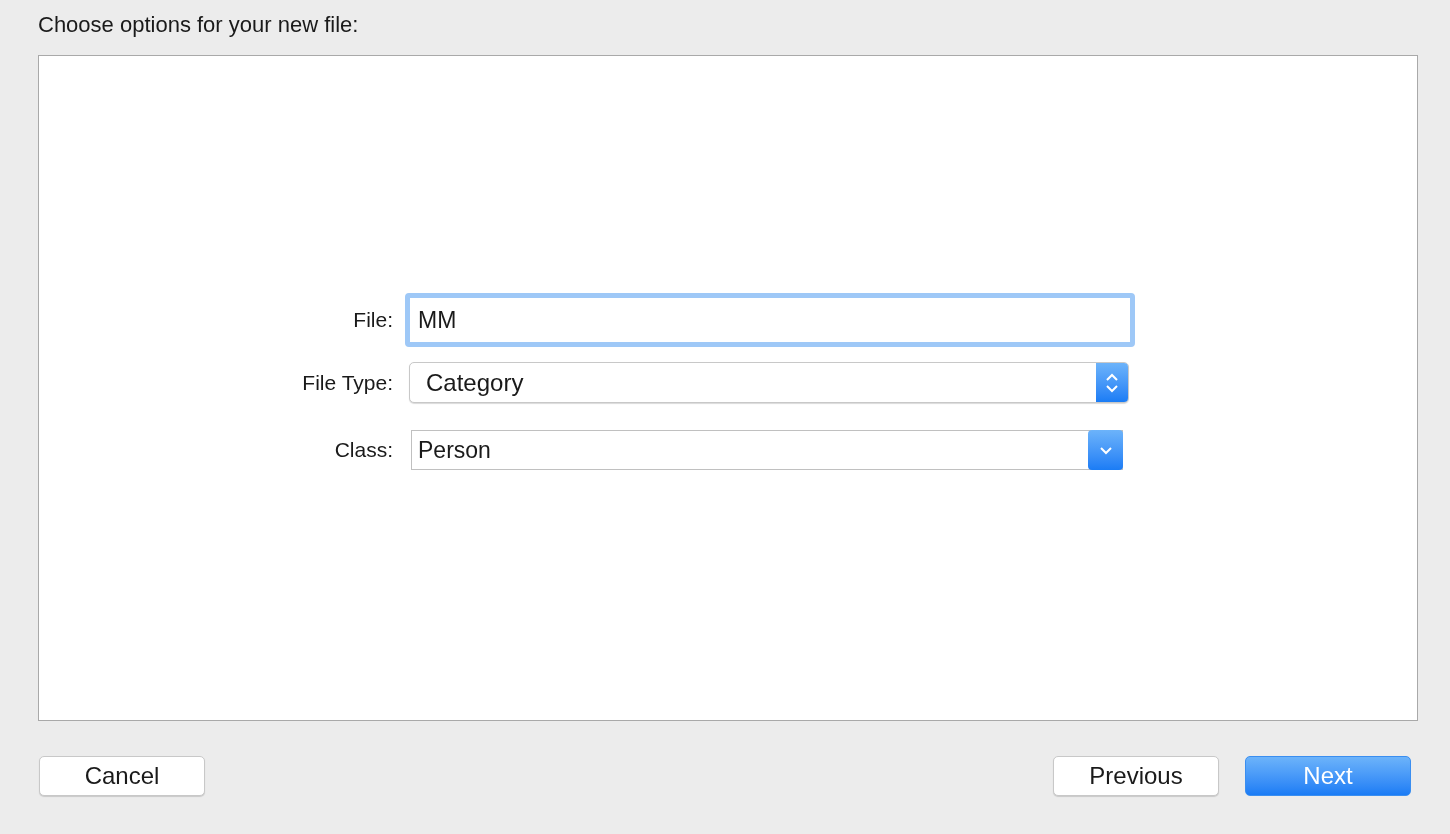 The width and height of the screenshot is (1450, 834). I want to click on dialog-heading: Choose options for your new file:, so click(198, 24).